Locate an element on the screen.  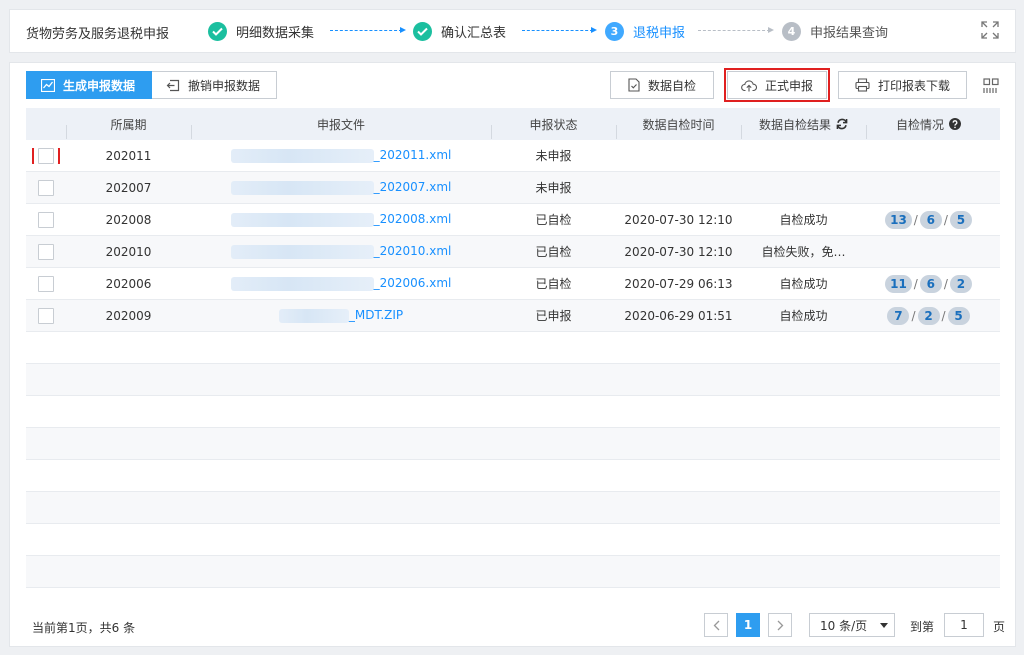
file-link: _202011.xml is located at coordinates (413, 155).